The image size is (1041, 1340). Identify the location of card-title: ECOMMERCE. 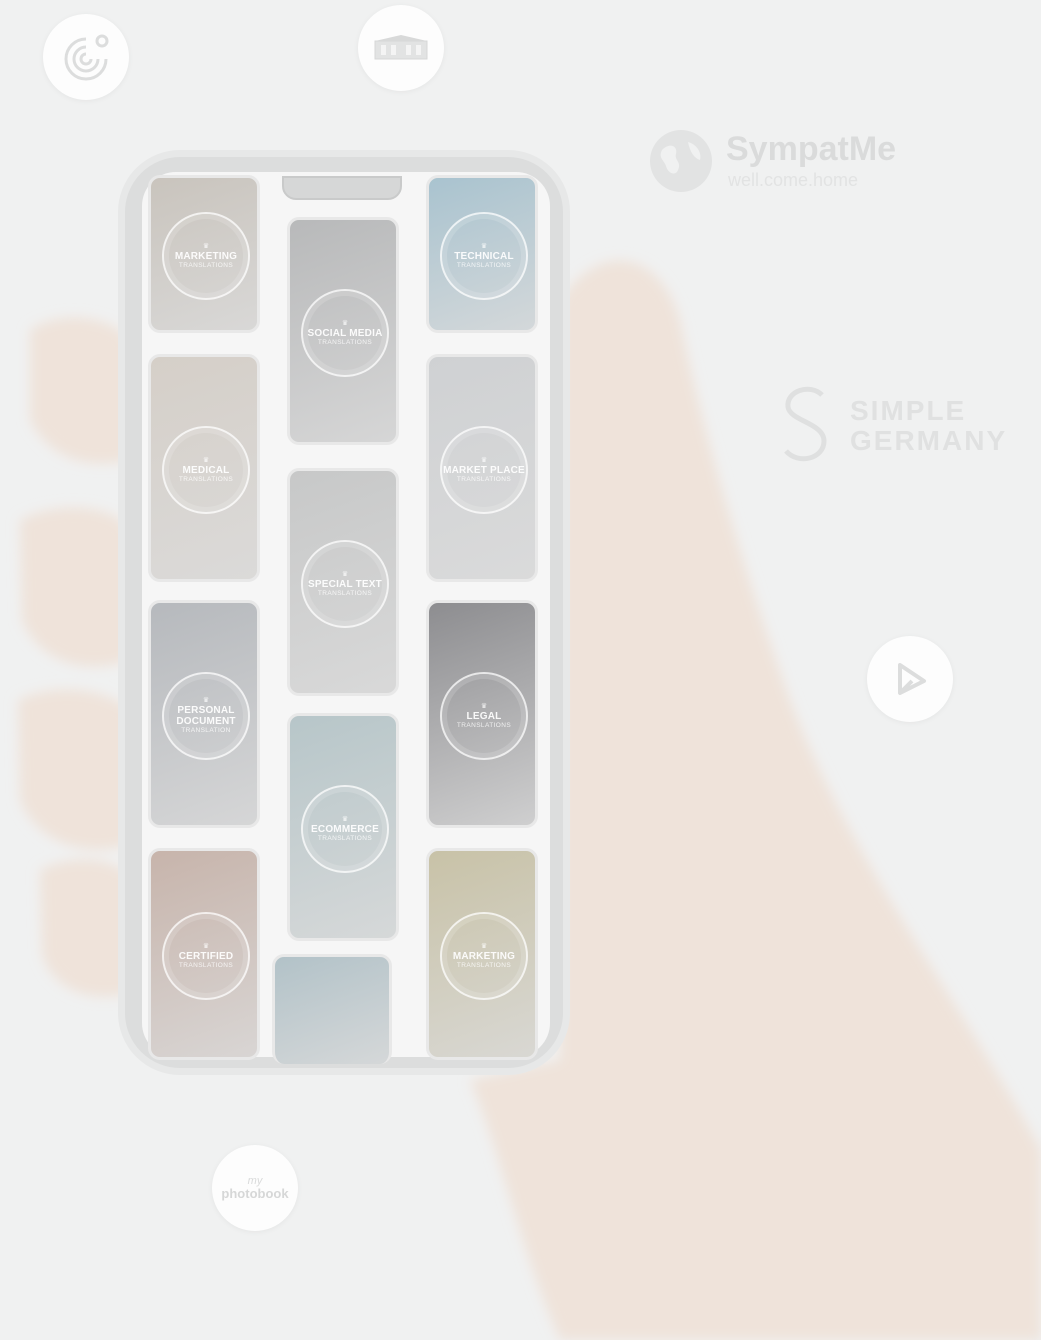
(345, 829).